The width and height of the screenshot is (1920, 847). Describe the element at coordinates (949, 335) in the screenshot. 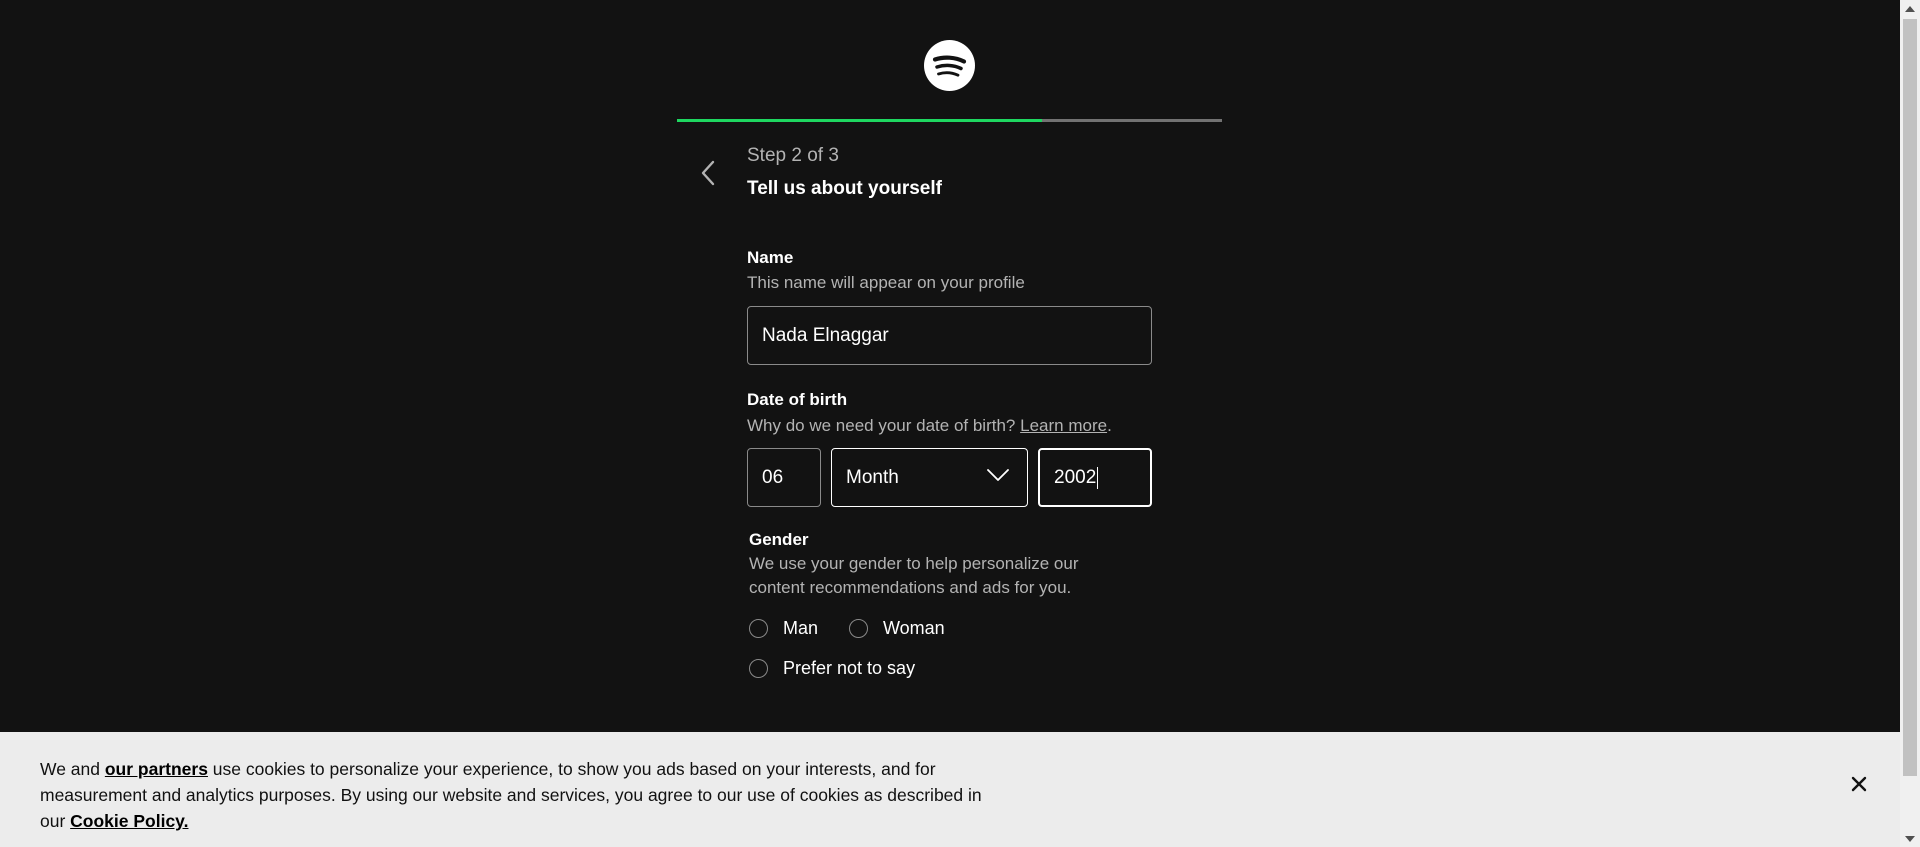

I see `name-input: Nada Elnaggar` at that location.